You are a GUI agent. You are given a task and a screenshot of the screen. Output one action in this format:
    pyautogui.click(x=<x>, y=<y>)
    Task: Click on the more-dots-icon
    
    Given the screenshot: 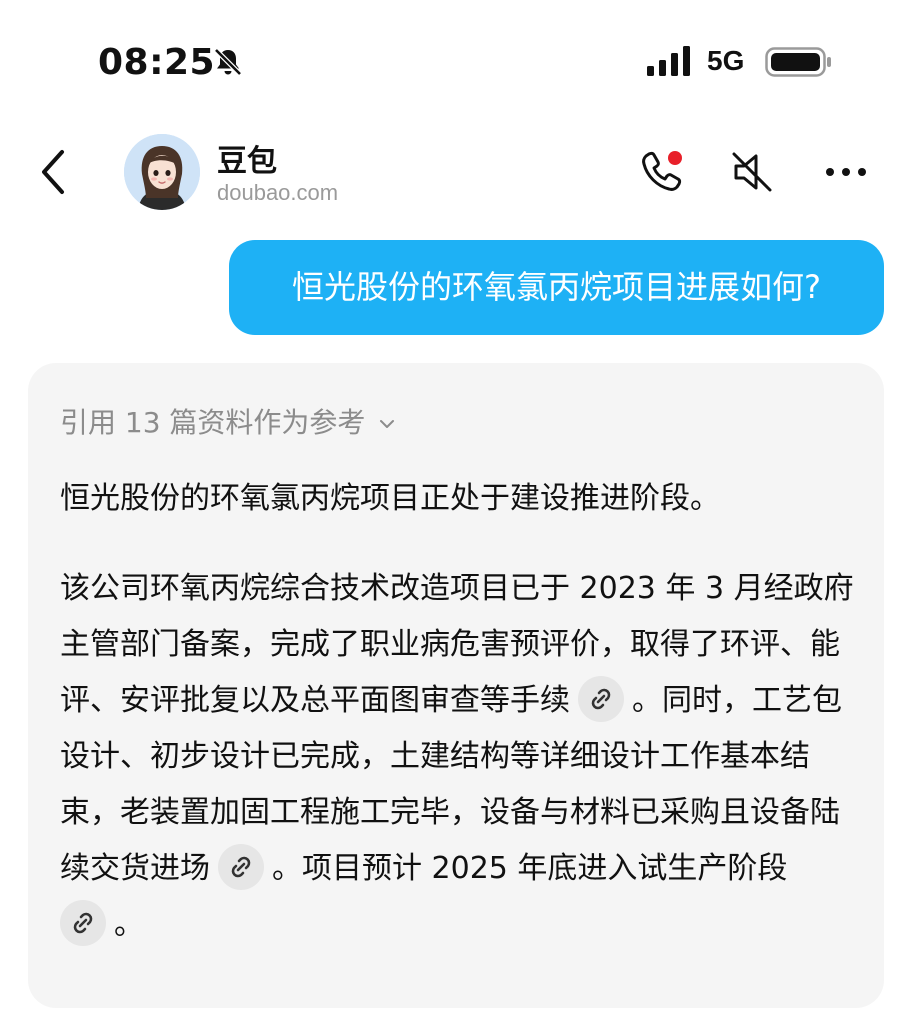 What is the action you would take?
    pyautogui.click(x=848, y=172)
    